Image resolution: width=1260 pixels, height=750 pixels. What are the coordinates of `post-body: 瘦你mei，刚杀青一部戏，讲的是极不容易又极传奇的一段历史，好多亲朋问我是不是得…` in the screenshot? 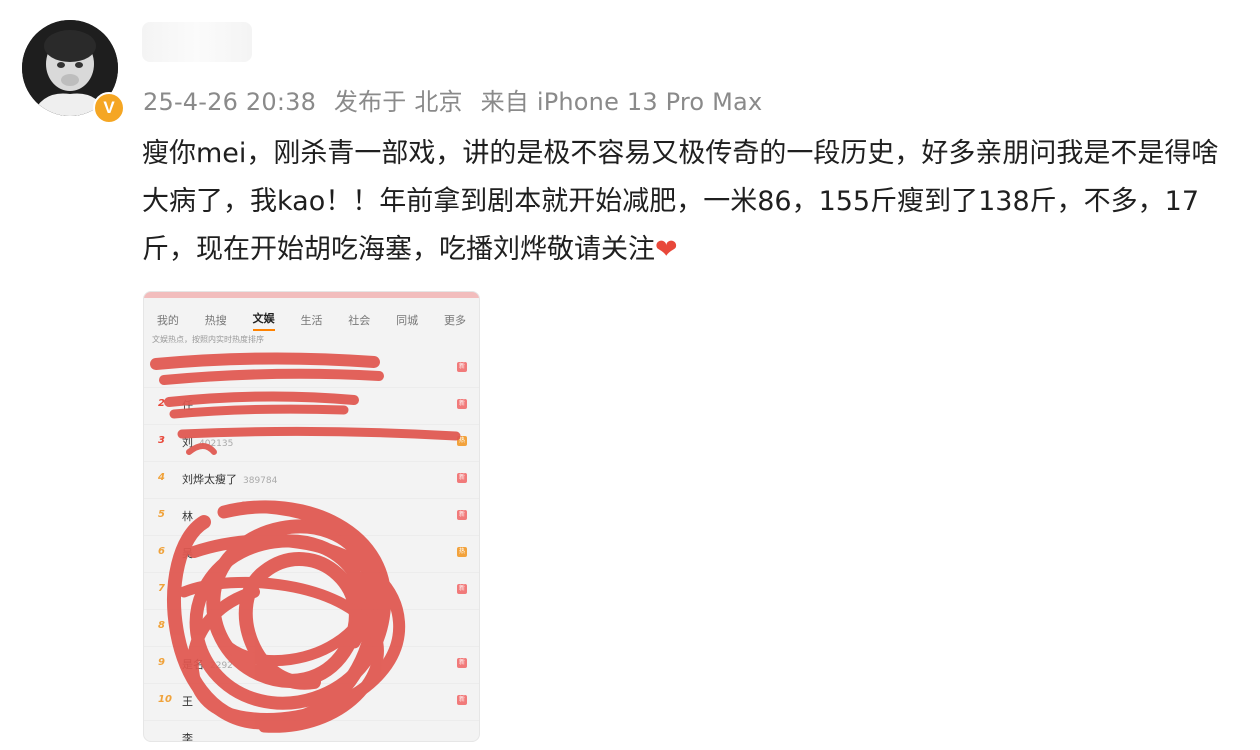 It's located at (680, 201).